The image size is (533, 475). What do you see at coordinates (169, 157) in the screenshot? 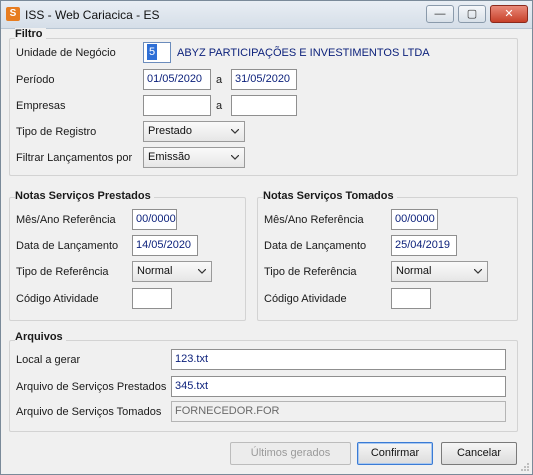
I see `filtrar-value: Emissão` at bounding box center [169, 157].